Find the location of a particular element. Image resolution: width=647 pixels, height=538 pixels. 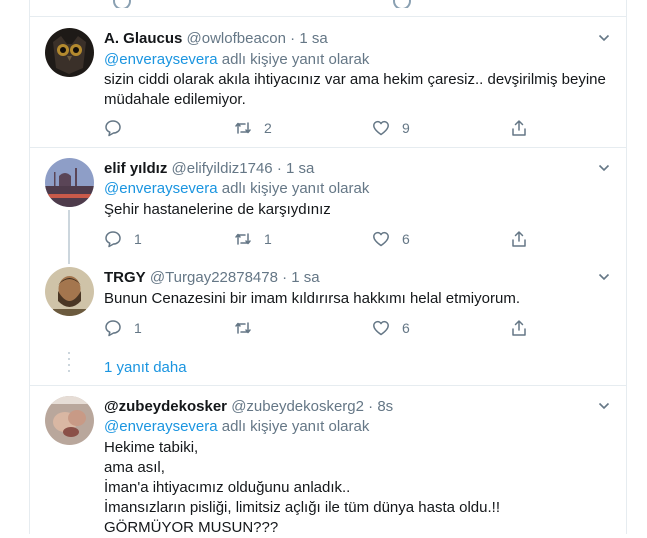

display-name: @zubeydekosker is located at coordinates (165, 406).